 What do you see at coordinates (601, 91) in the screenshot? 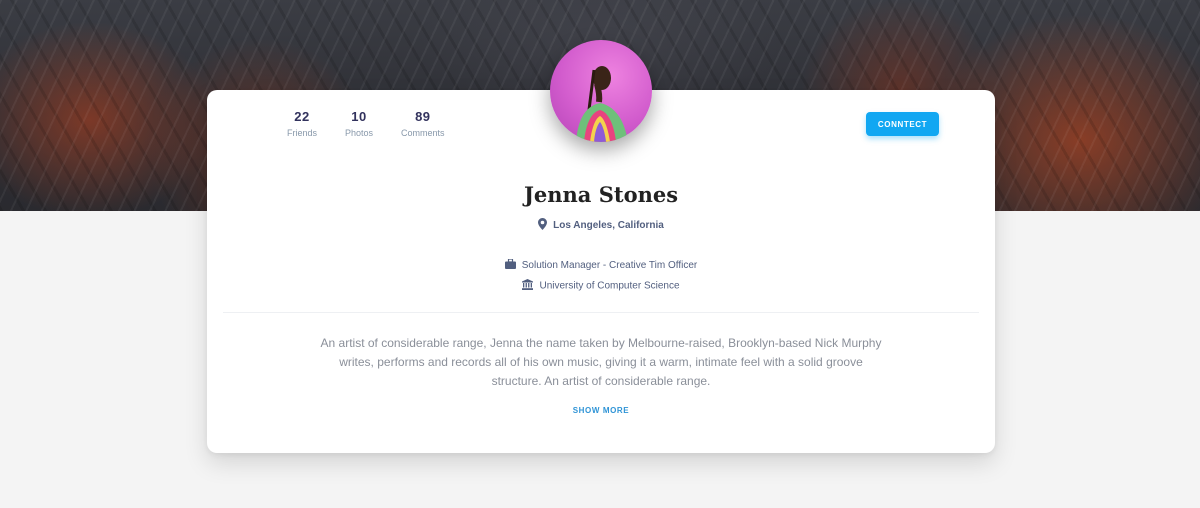
I see `avatar` at bounding box center [601, 91].